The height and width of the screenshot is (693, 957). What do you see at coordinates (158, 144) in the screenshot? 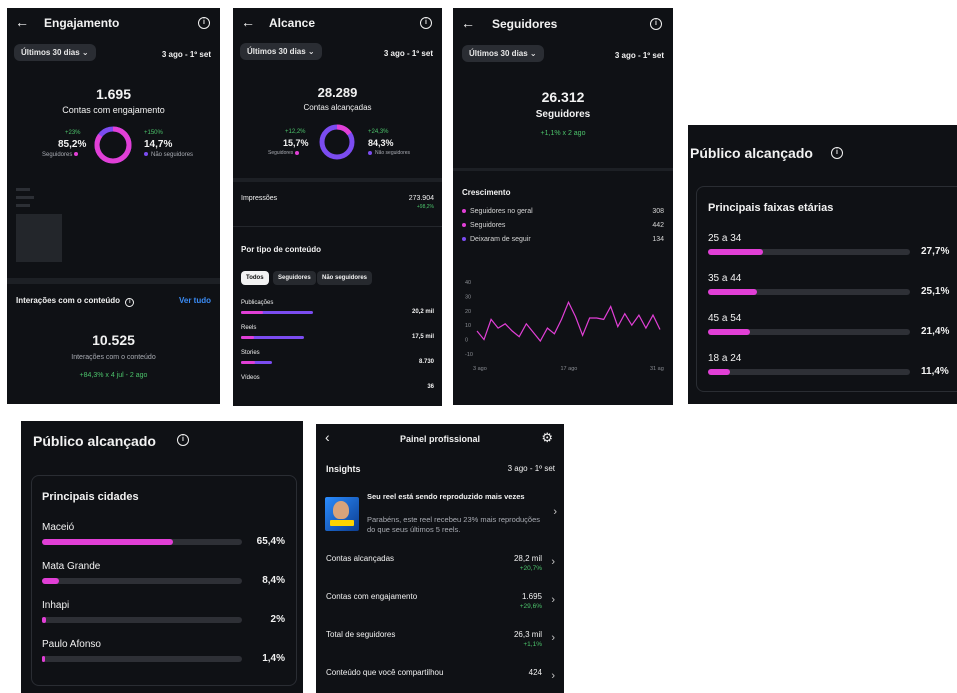
I see `nonfollowers-pct: 14,7%` at bounding box center [158, 144].